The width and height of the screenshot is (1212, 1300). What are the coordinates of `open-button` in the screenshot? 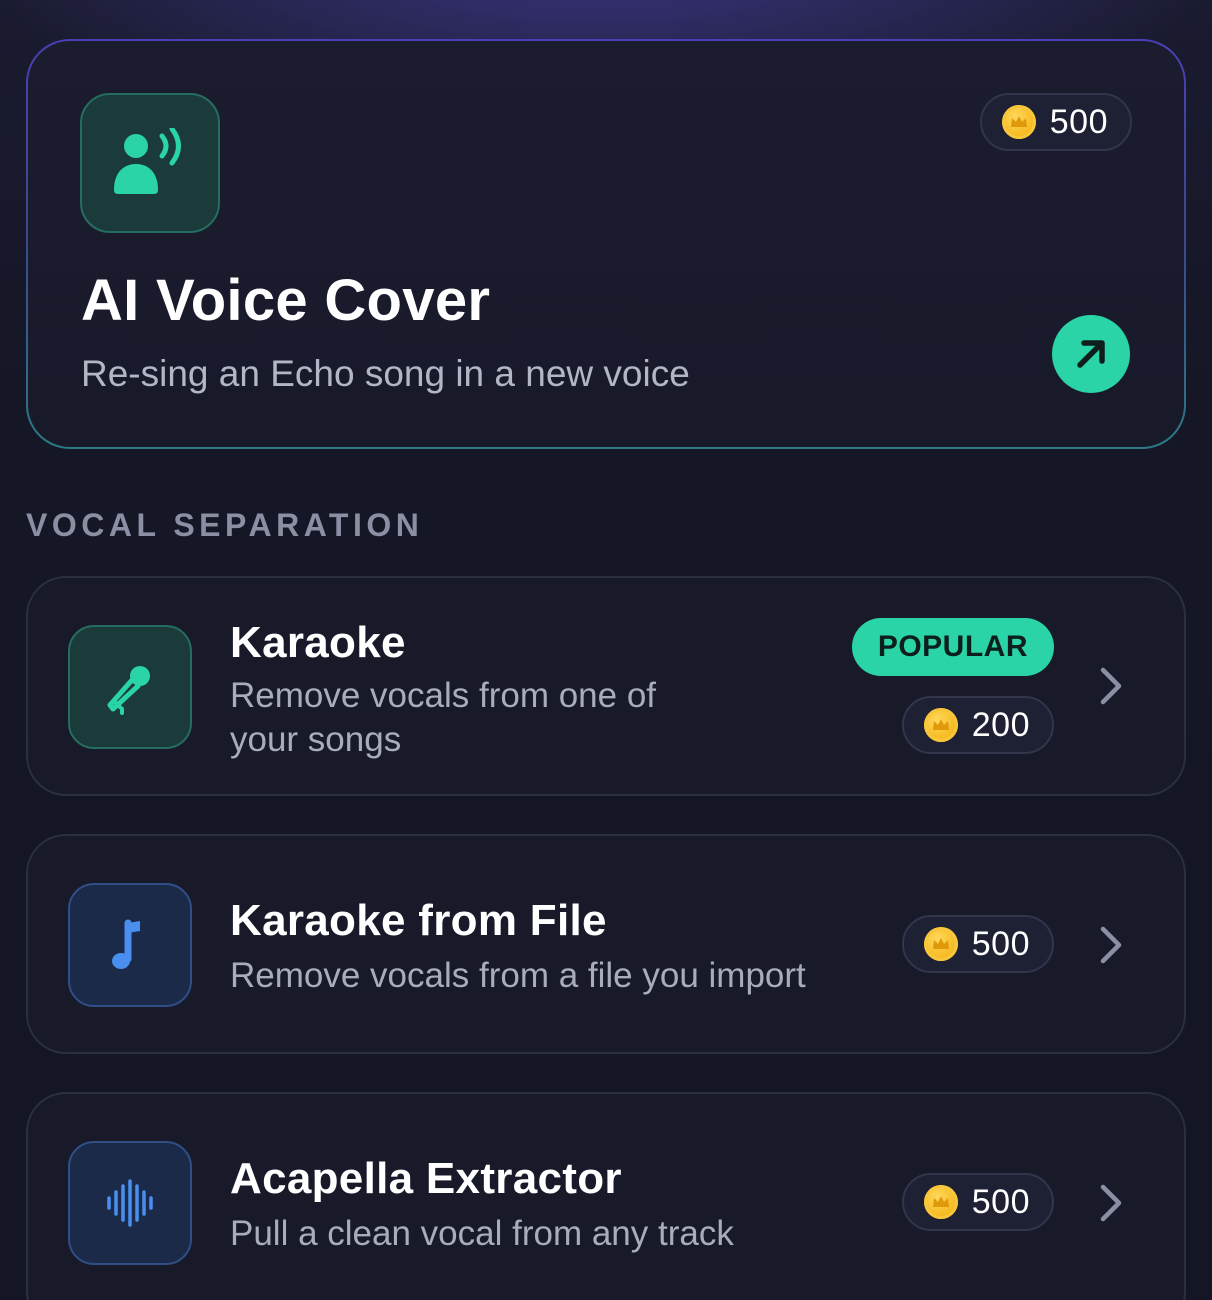 It's located at (1091, 354).